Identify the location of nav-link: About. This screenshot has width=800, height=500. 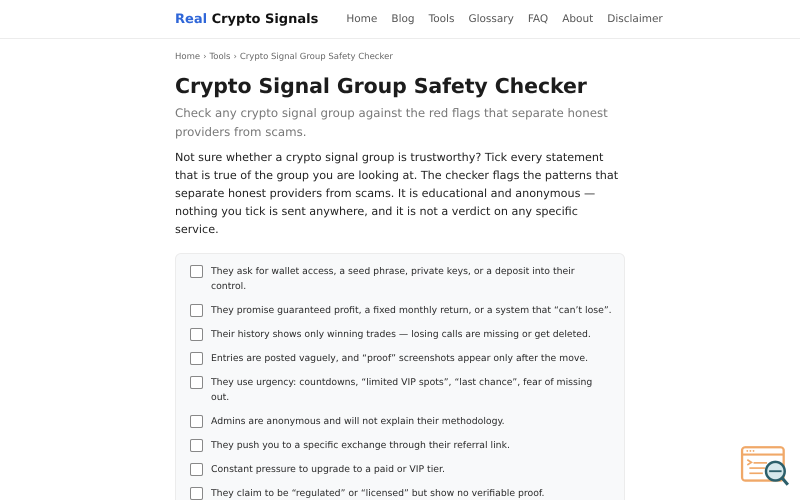
(578, 19).